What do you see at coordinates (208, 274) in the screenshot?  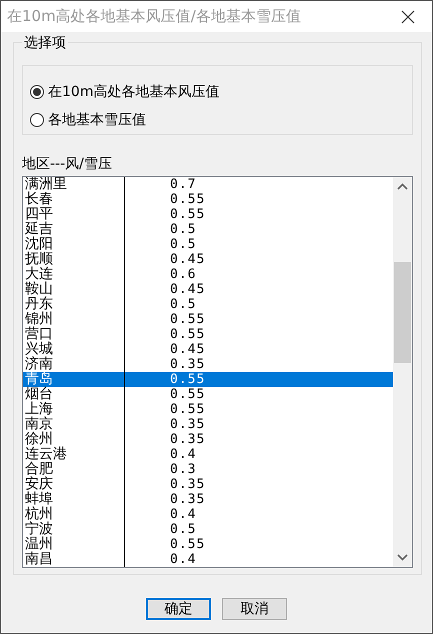 I see `list-row: 大连 0.6` at bounding box center [208, 274].